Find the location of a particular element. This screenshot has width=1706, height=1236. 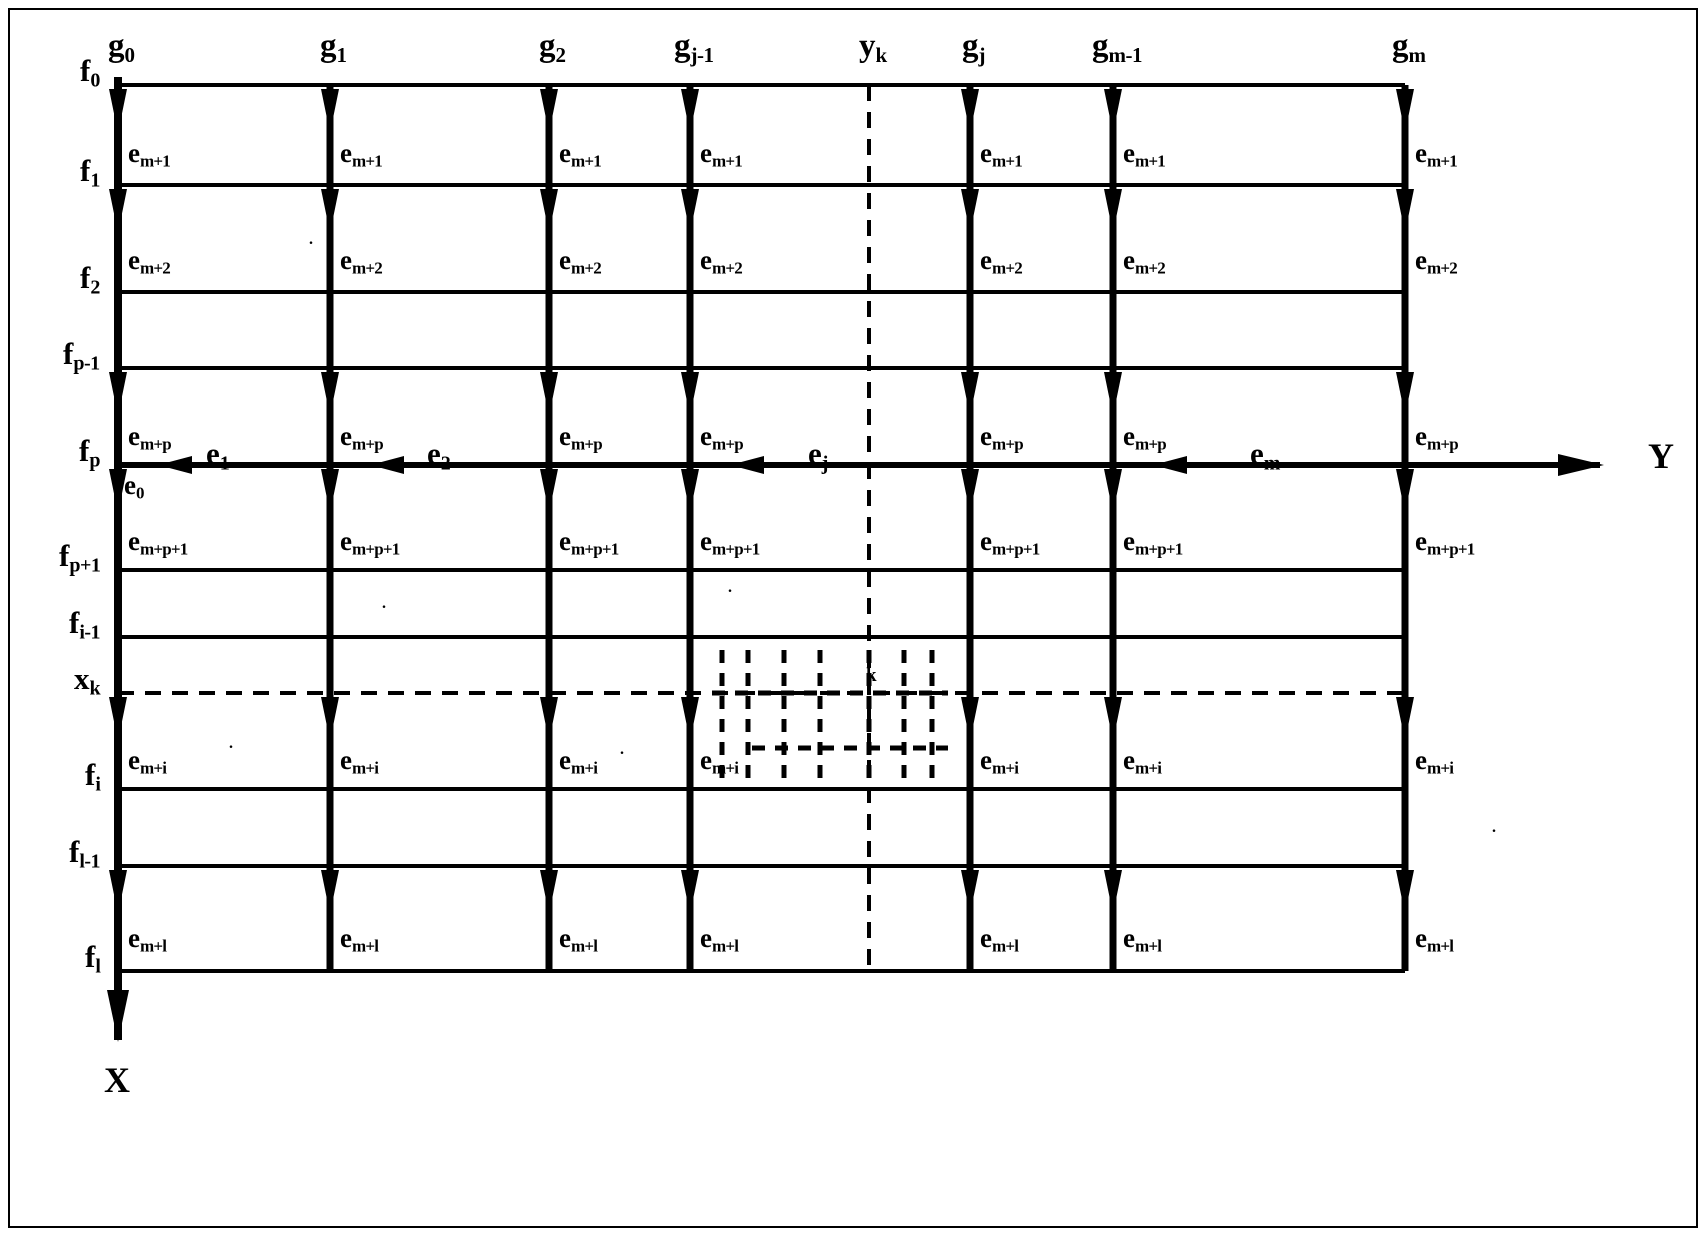

row-label-fl-1: fl-1 is located at coordinates (85, 853).